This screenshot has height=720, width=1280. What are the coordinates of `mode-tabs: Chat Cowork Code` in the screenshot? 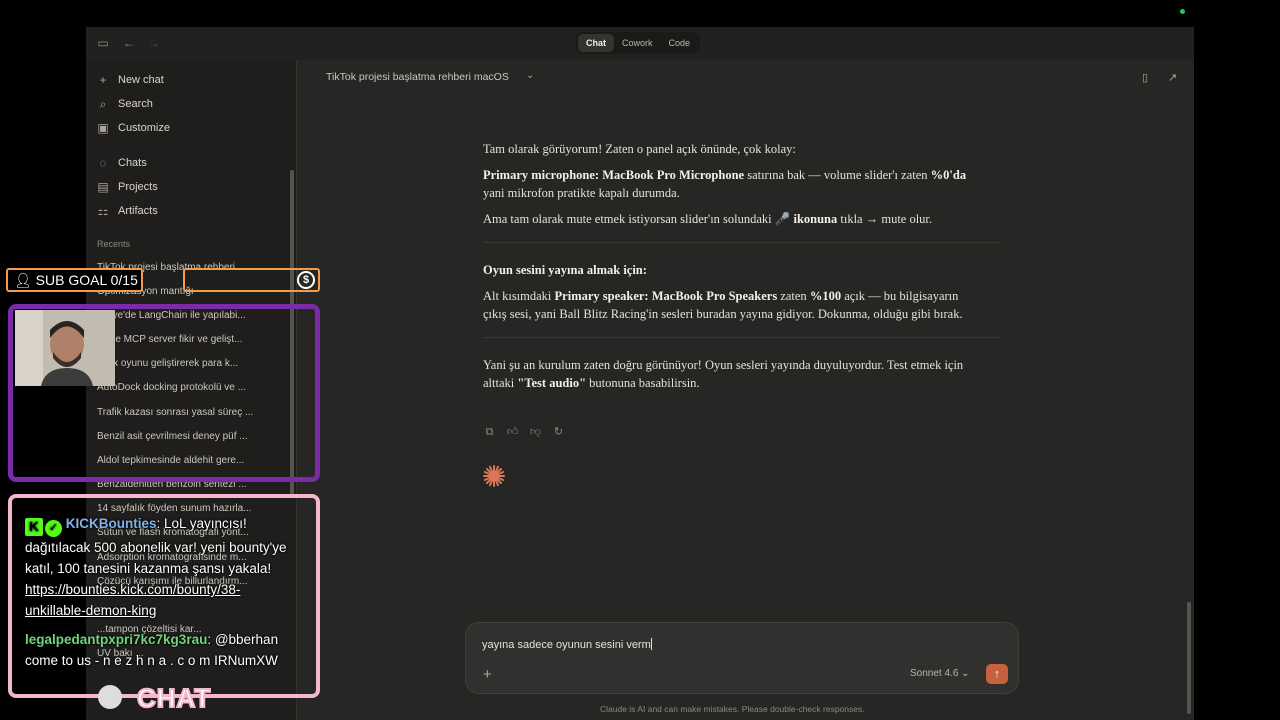 It's located at (638, 43).